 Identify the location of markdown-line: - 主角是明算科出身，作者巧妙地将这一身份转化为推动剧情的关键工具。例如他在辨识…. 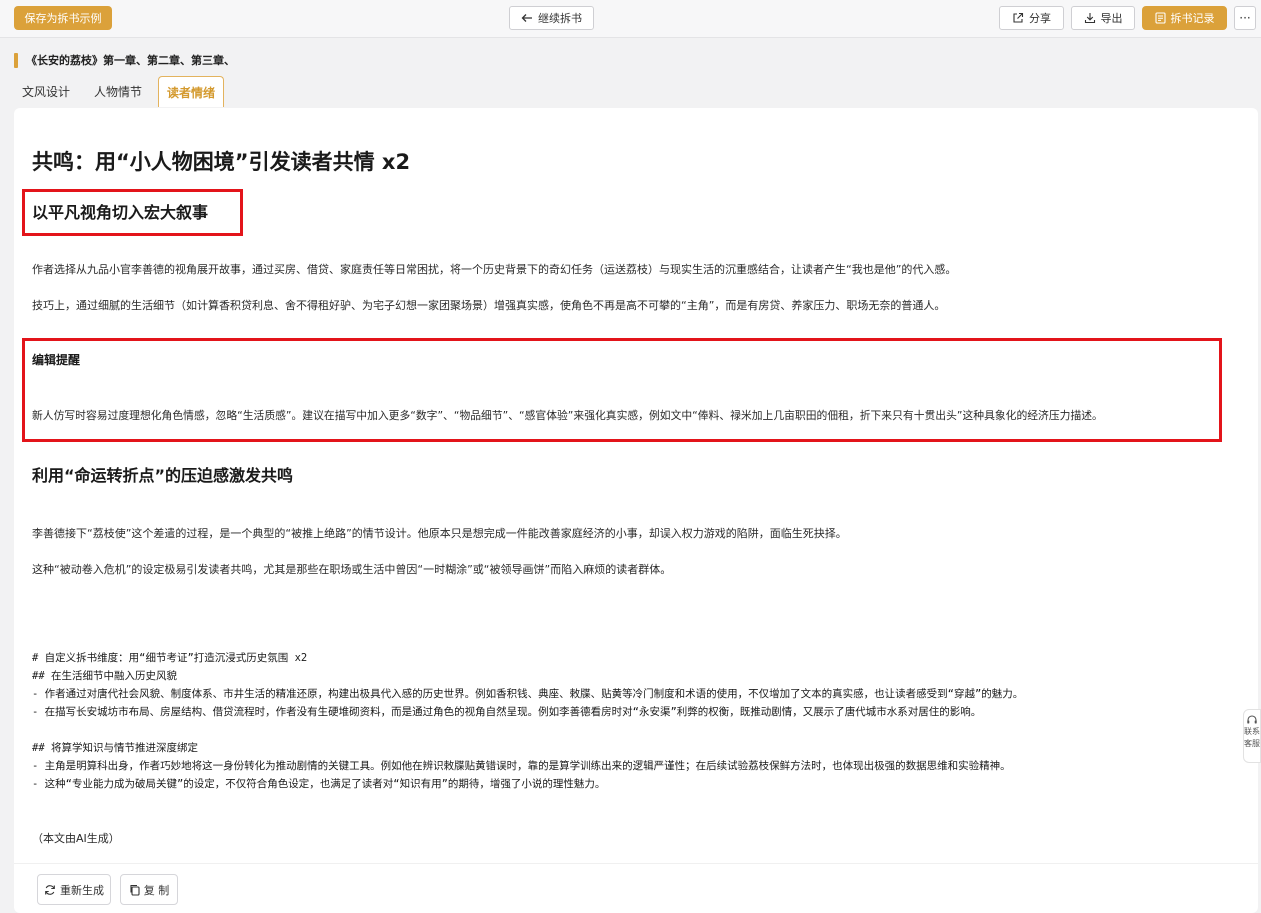
(521, 766).